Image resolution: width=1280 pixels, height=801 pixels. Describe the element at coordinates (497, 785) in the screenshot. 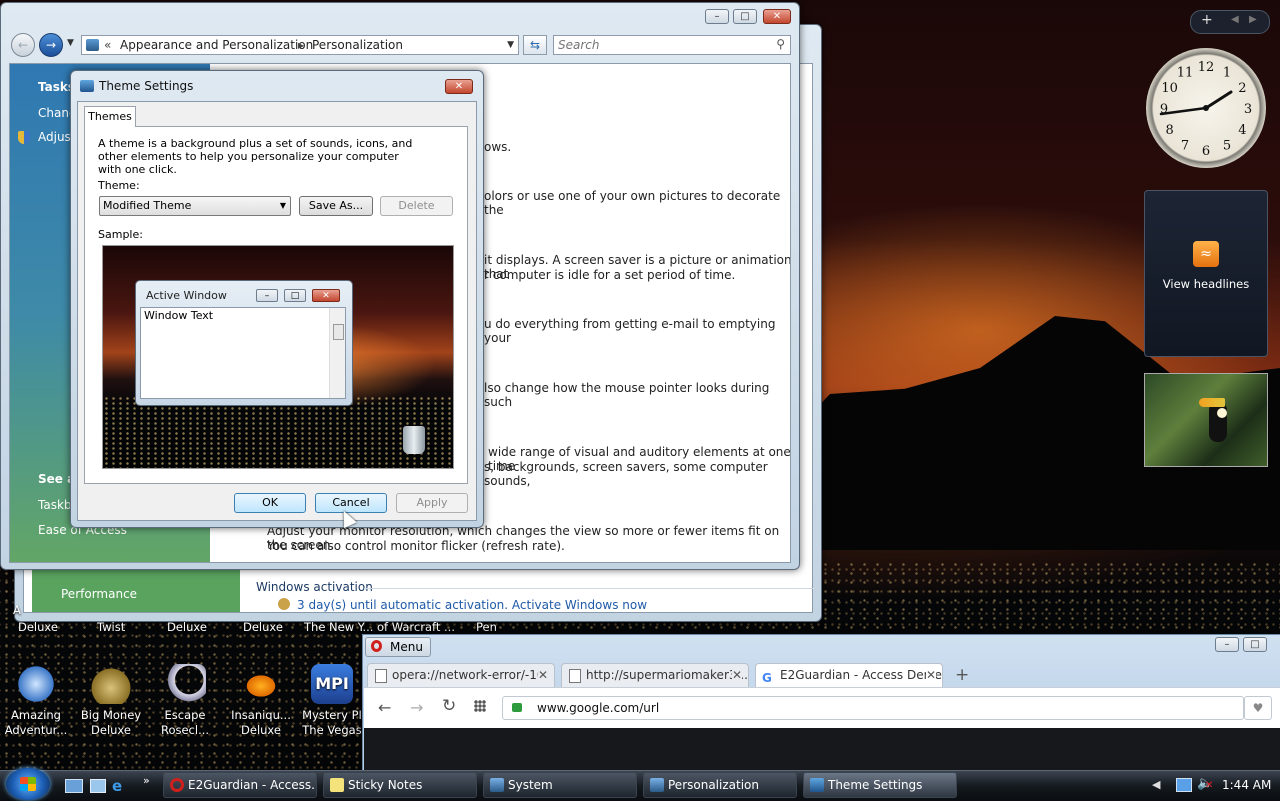

I see `system-icon` at that location.